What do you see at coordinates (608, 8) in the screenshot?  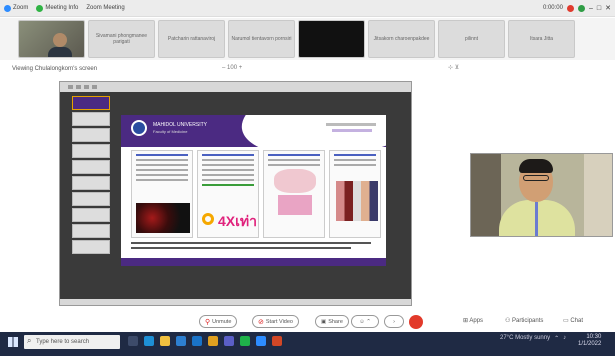 I see `close-icon: ✕` at bounding box center [608, 8].